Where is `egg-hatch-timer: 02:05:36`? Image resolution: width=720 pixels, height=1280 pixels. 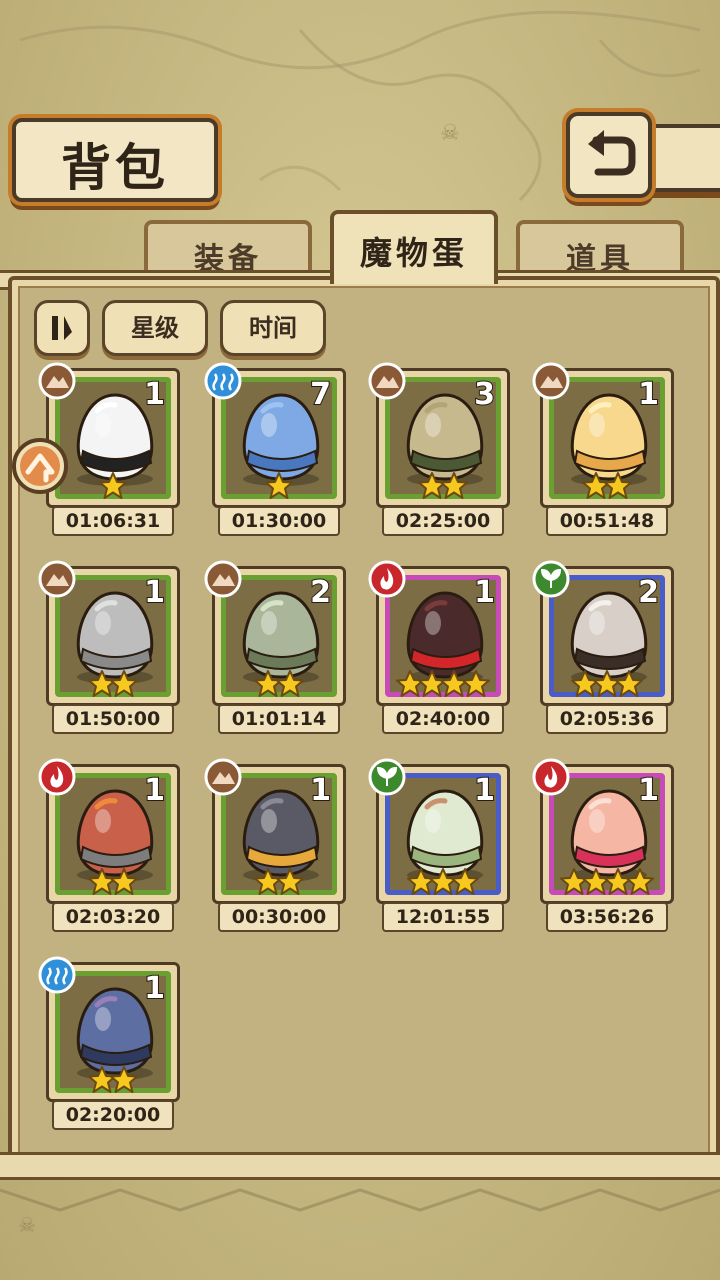 egg-hatch-timer: 02:05:36 is located at coordinates (607, 719).